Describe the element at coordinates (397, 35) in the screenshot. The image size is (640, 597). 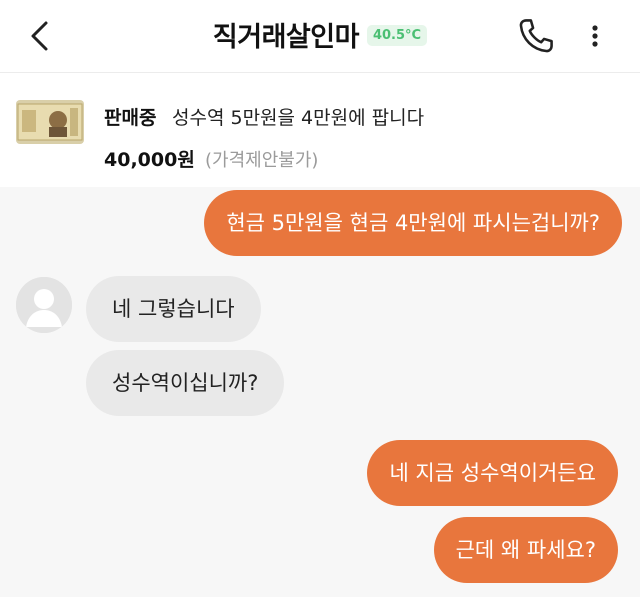
I see `manner-temperature-badge: 40.5°C` at that location.